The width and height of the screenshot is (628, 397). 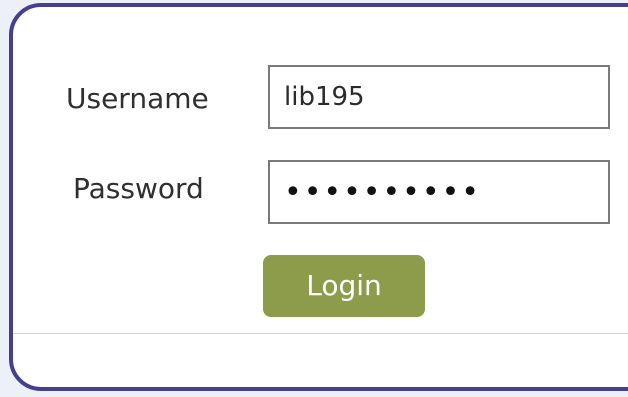 I want to click on username-field, so click(x=439, y=97).